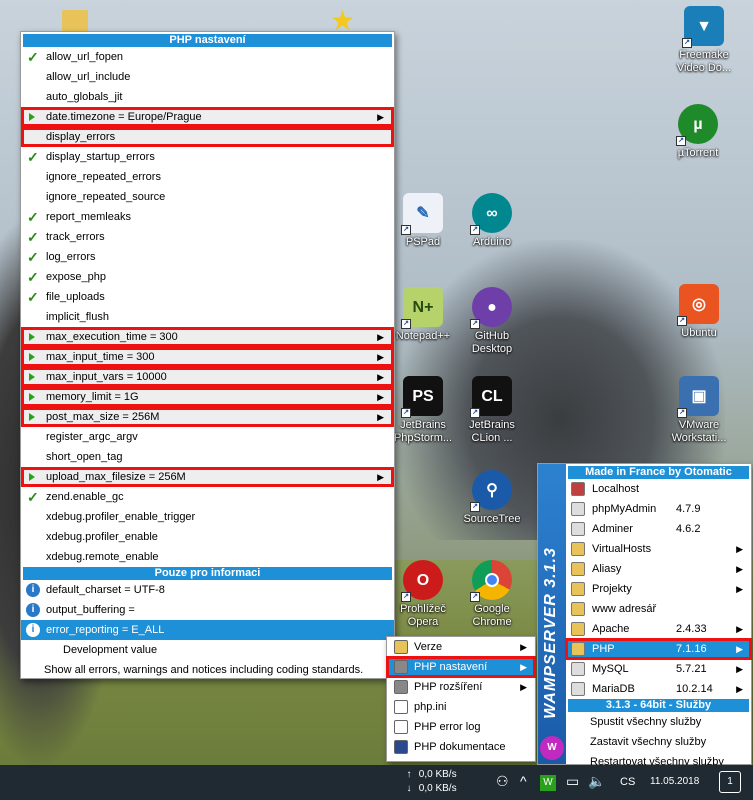 The height and width of the screenshot is (800, 753). I want to click on submenu-item: PHP rozšíření ▶, so click(461, 687).